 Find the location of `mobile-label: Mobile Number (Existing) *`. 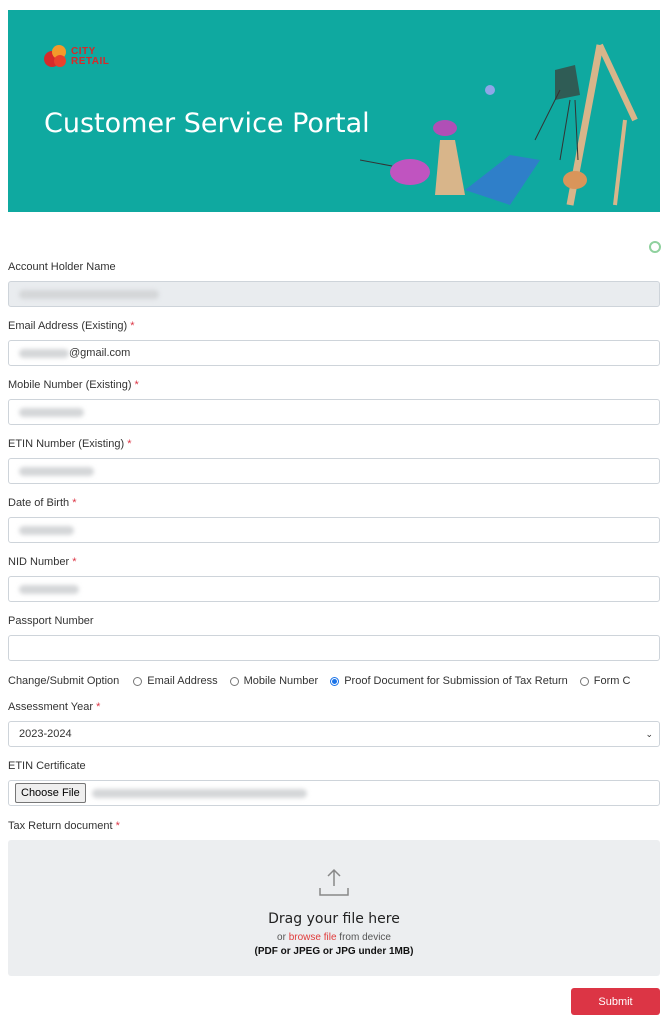

mobile-label: Mobile Number (Existing) * is located at coordinates (73, 385).